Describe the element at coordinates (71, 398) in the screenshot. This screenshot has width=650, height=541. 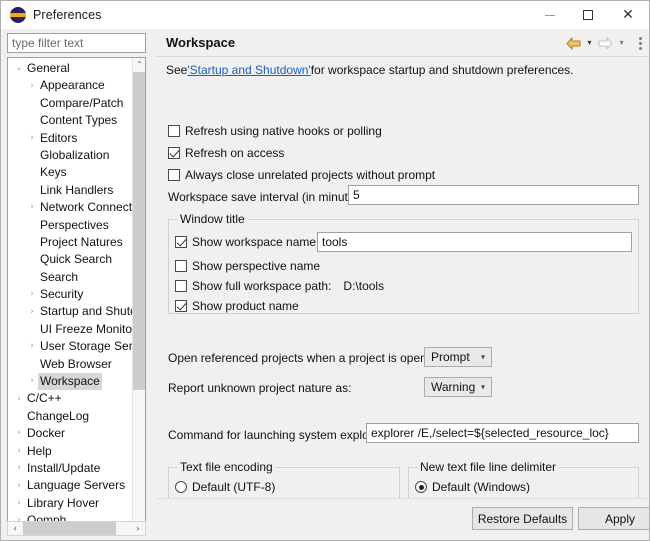
I see `sidebar-item-c-c: › C/C++` at that location.